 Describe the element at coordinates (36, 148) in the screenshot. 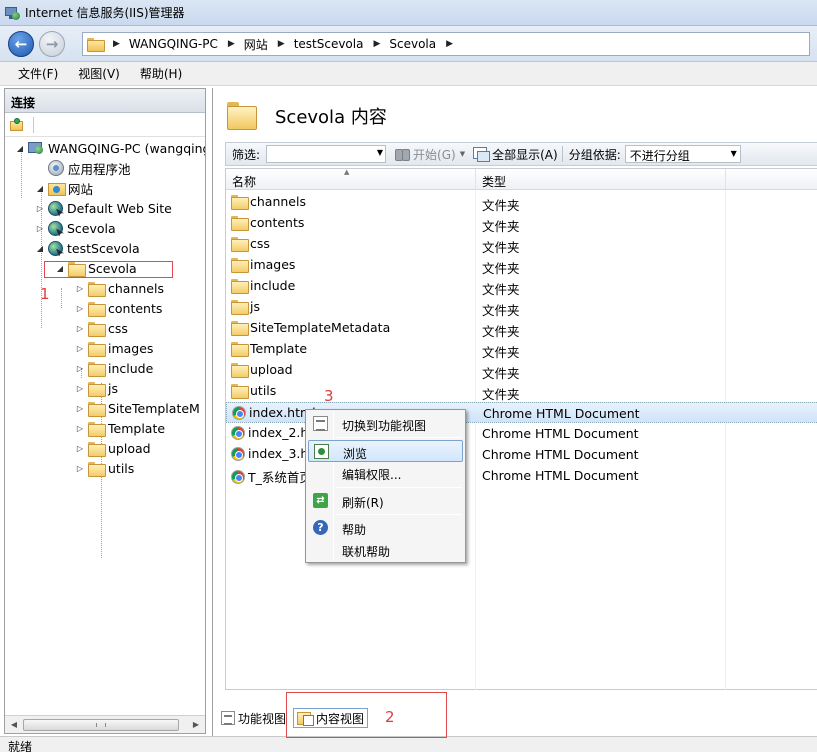

I see `server-icon` at that location.